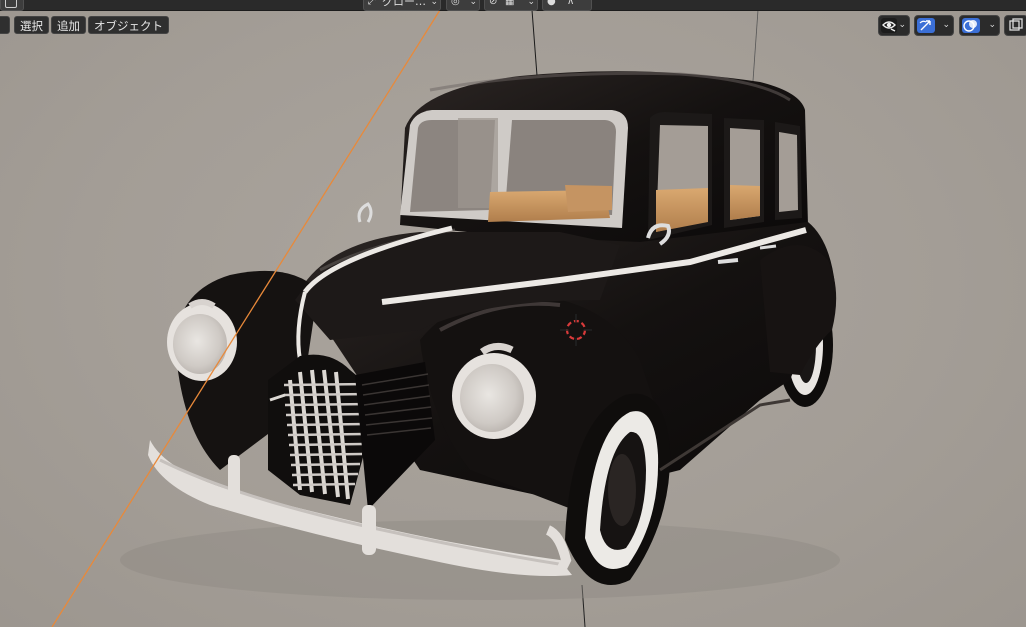 The width and height of the screenshot is (1026, 627). I want to click on add-menu-button: 追加, so click(68, 25).